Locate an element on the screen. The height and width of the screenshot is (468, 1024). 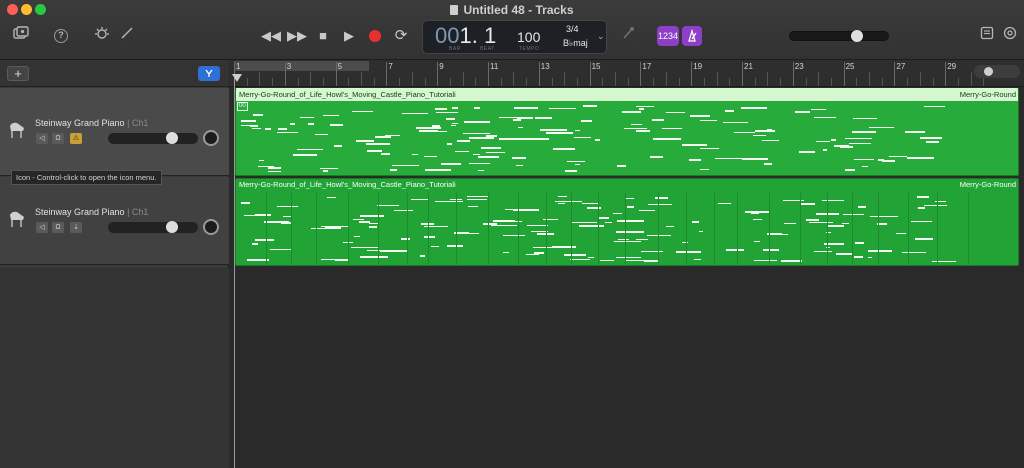
record-enable-button: ⚠ is located at coordinates (76, 138).